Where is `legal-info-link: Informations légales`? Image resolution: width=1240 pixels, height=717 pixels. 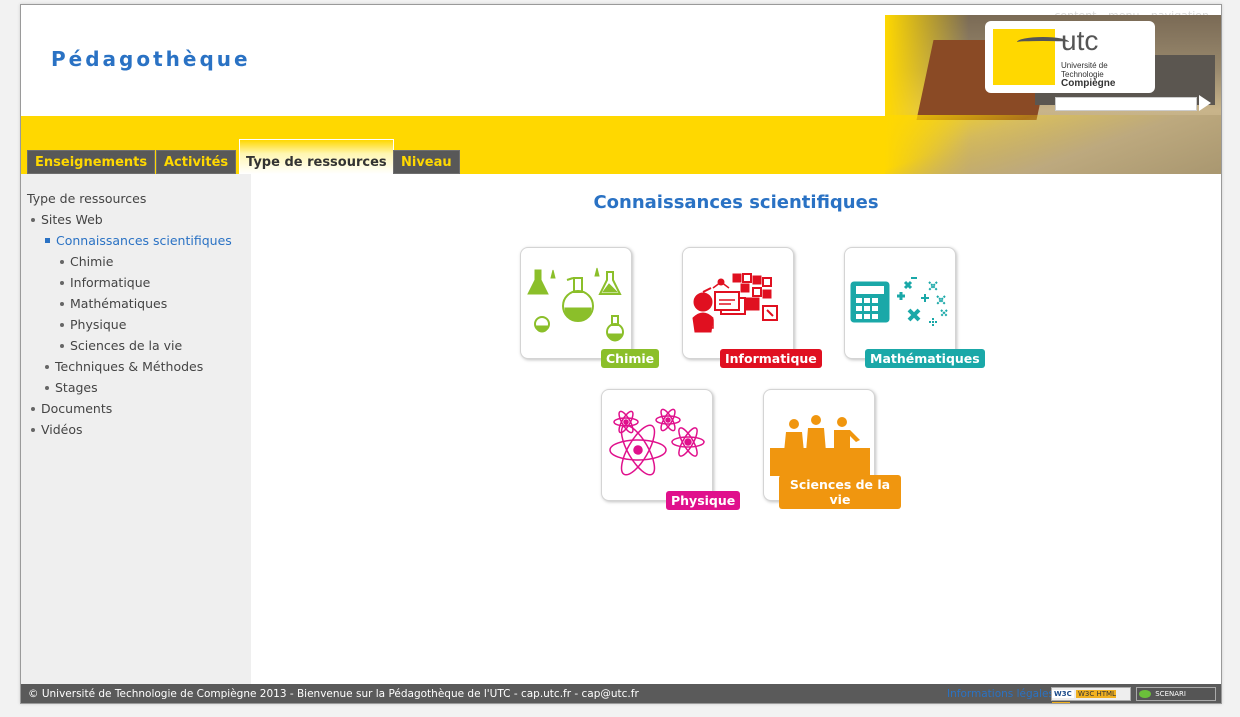
legal-info-link: Informations légales is located at coordinates (1000, 693).